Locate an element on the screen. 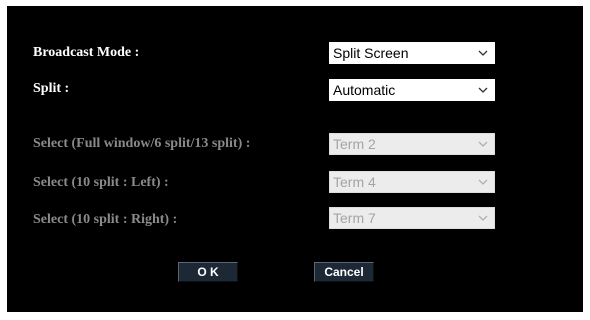  broadcast-mode-value: Split Screen is located at coordinates (371, 53).